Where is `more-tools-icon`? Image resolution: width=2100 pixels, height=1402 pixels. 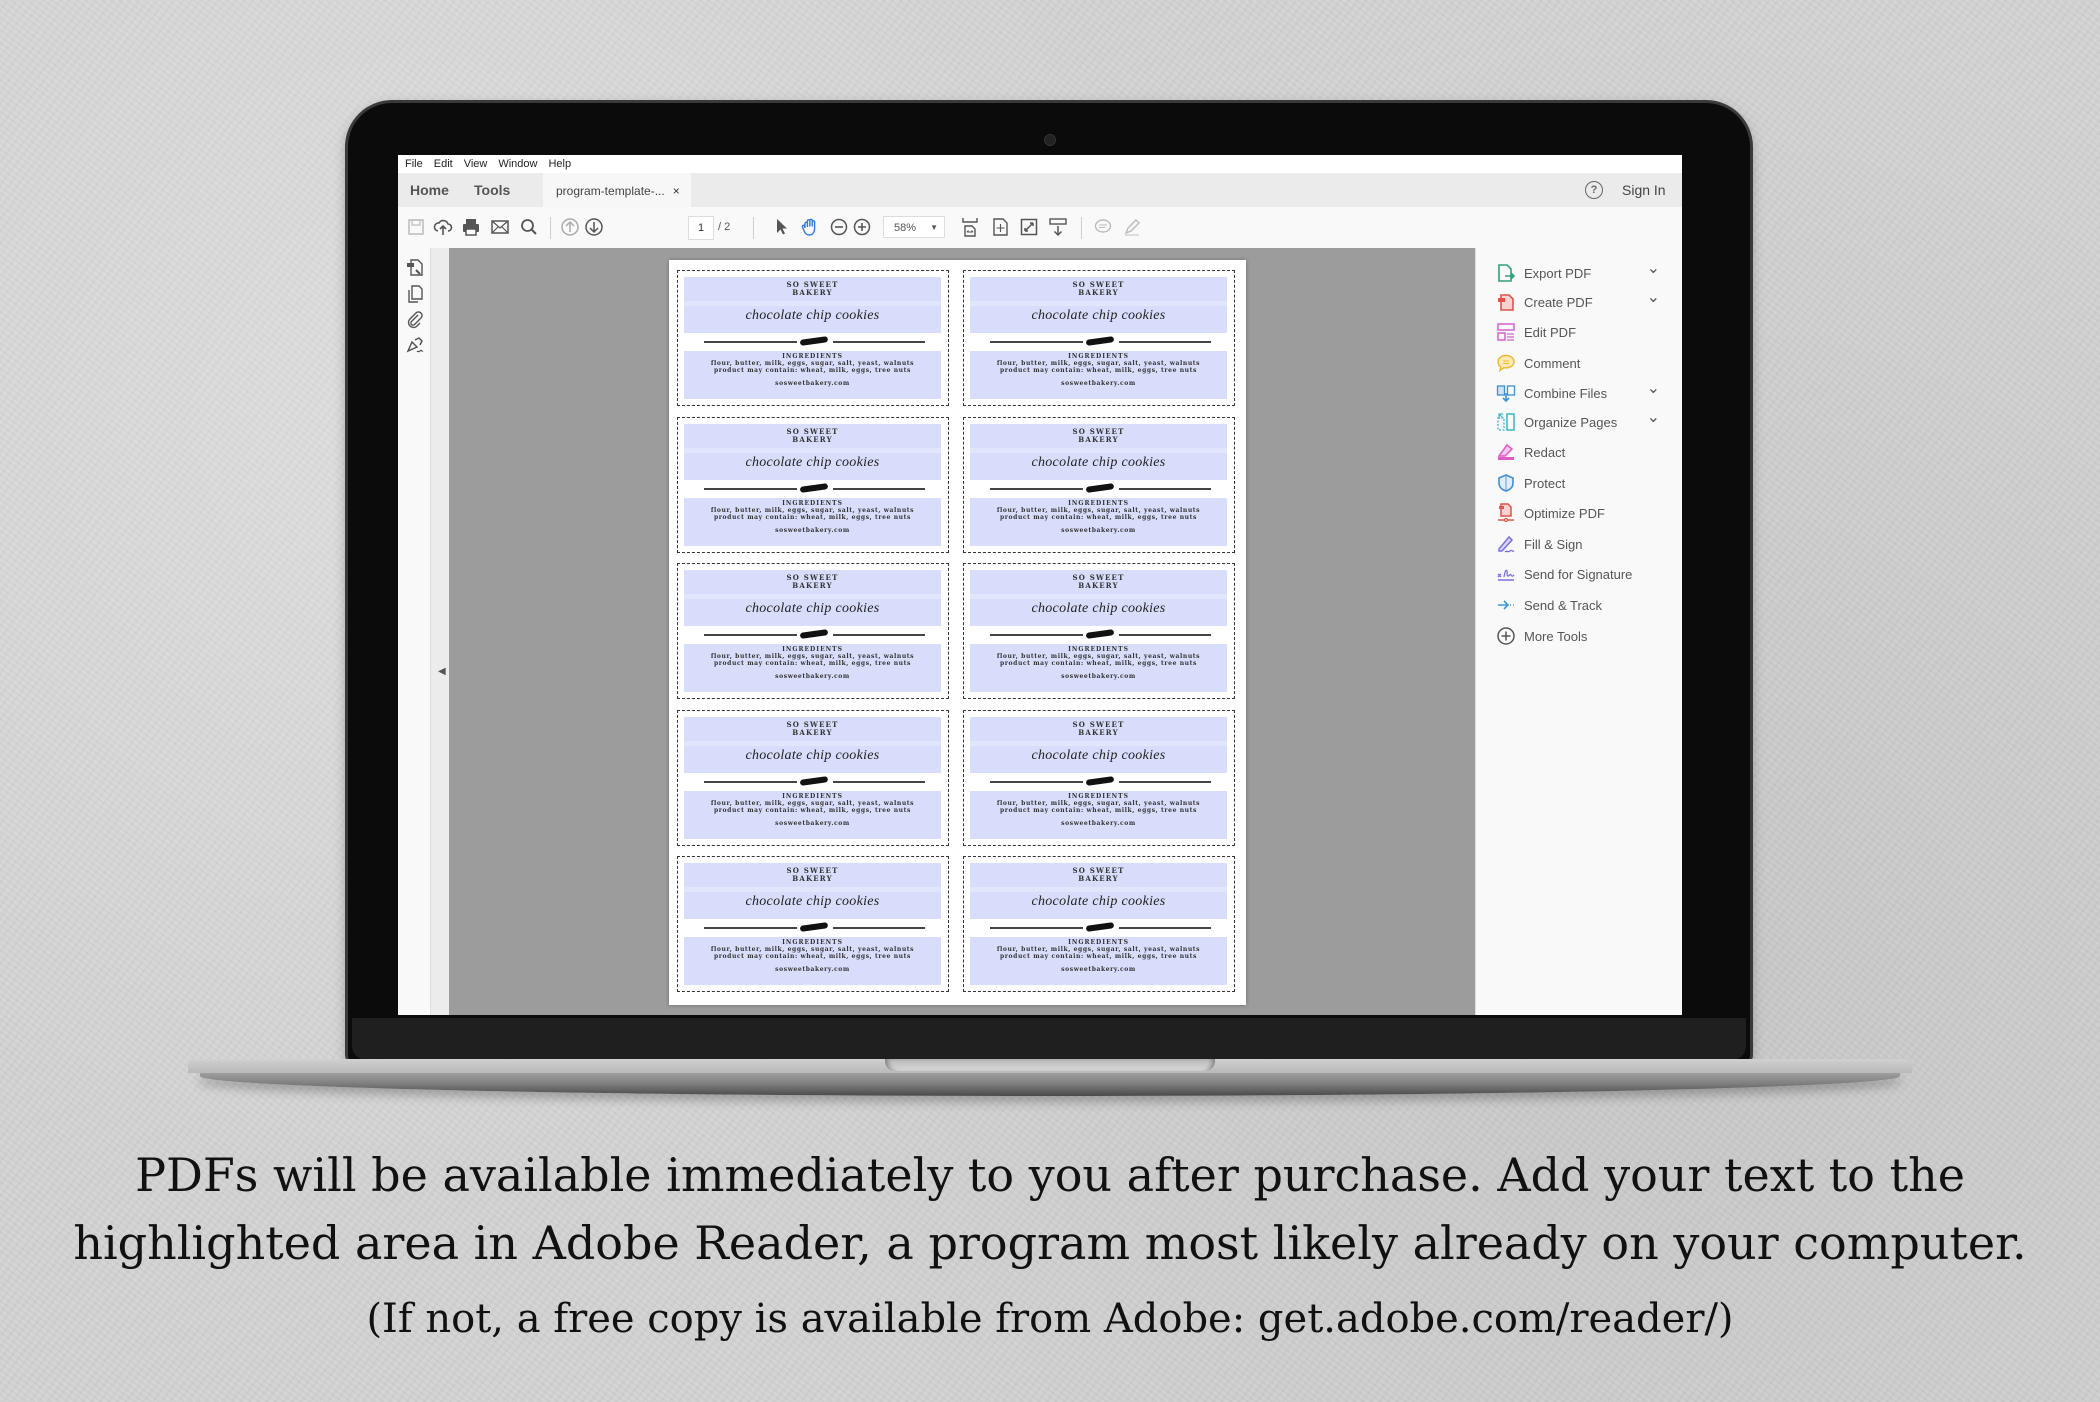
more-tools-icon is located at coordinates (1506, 636).